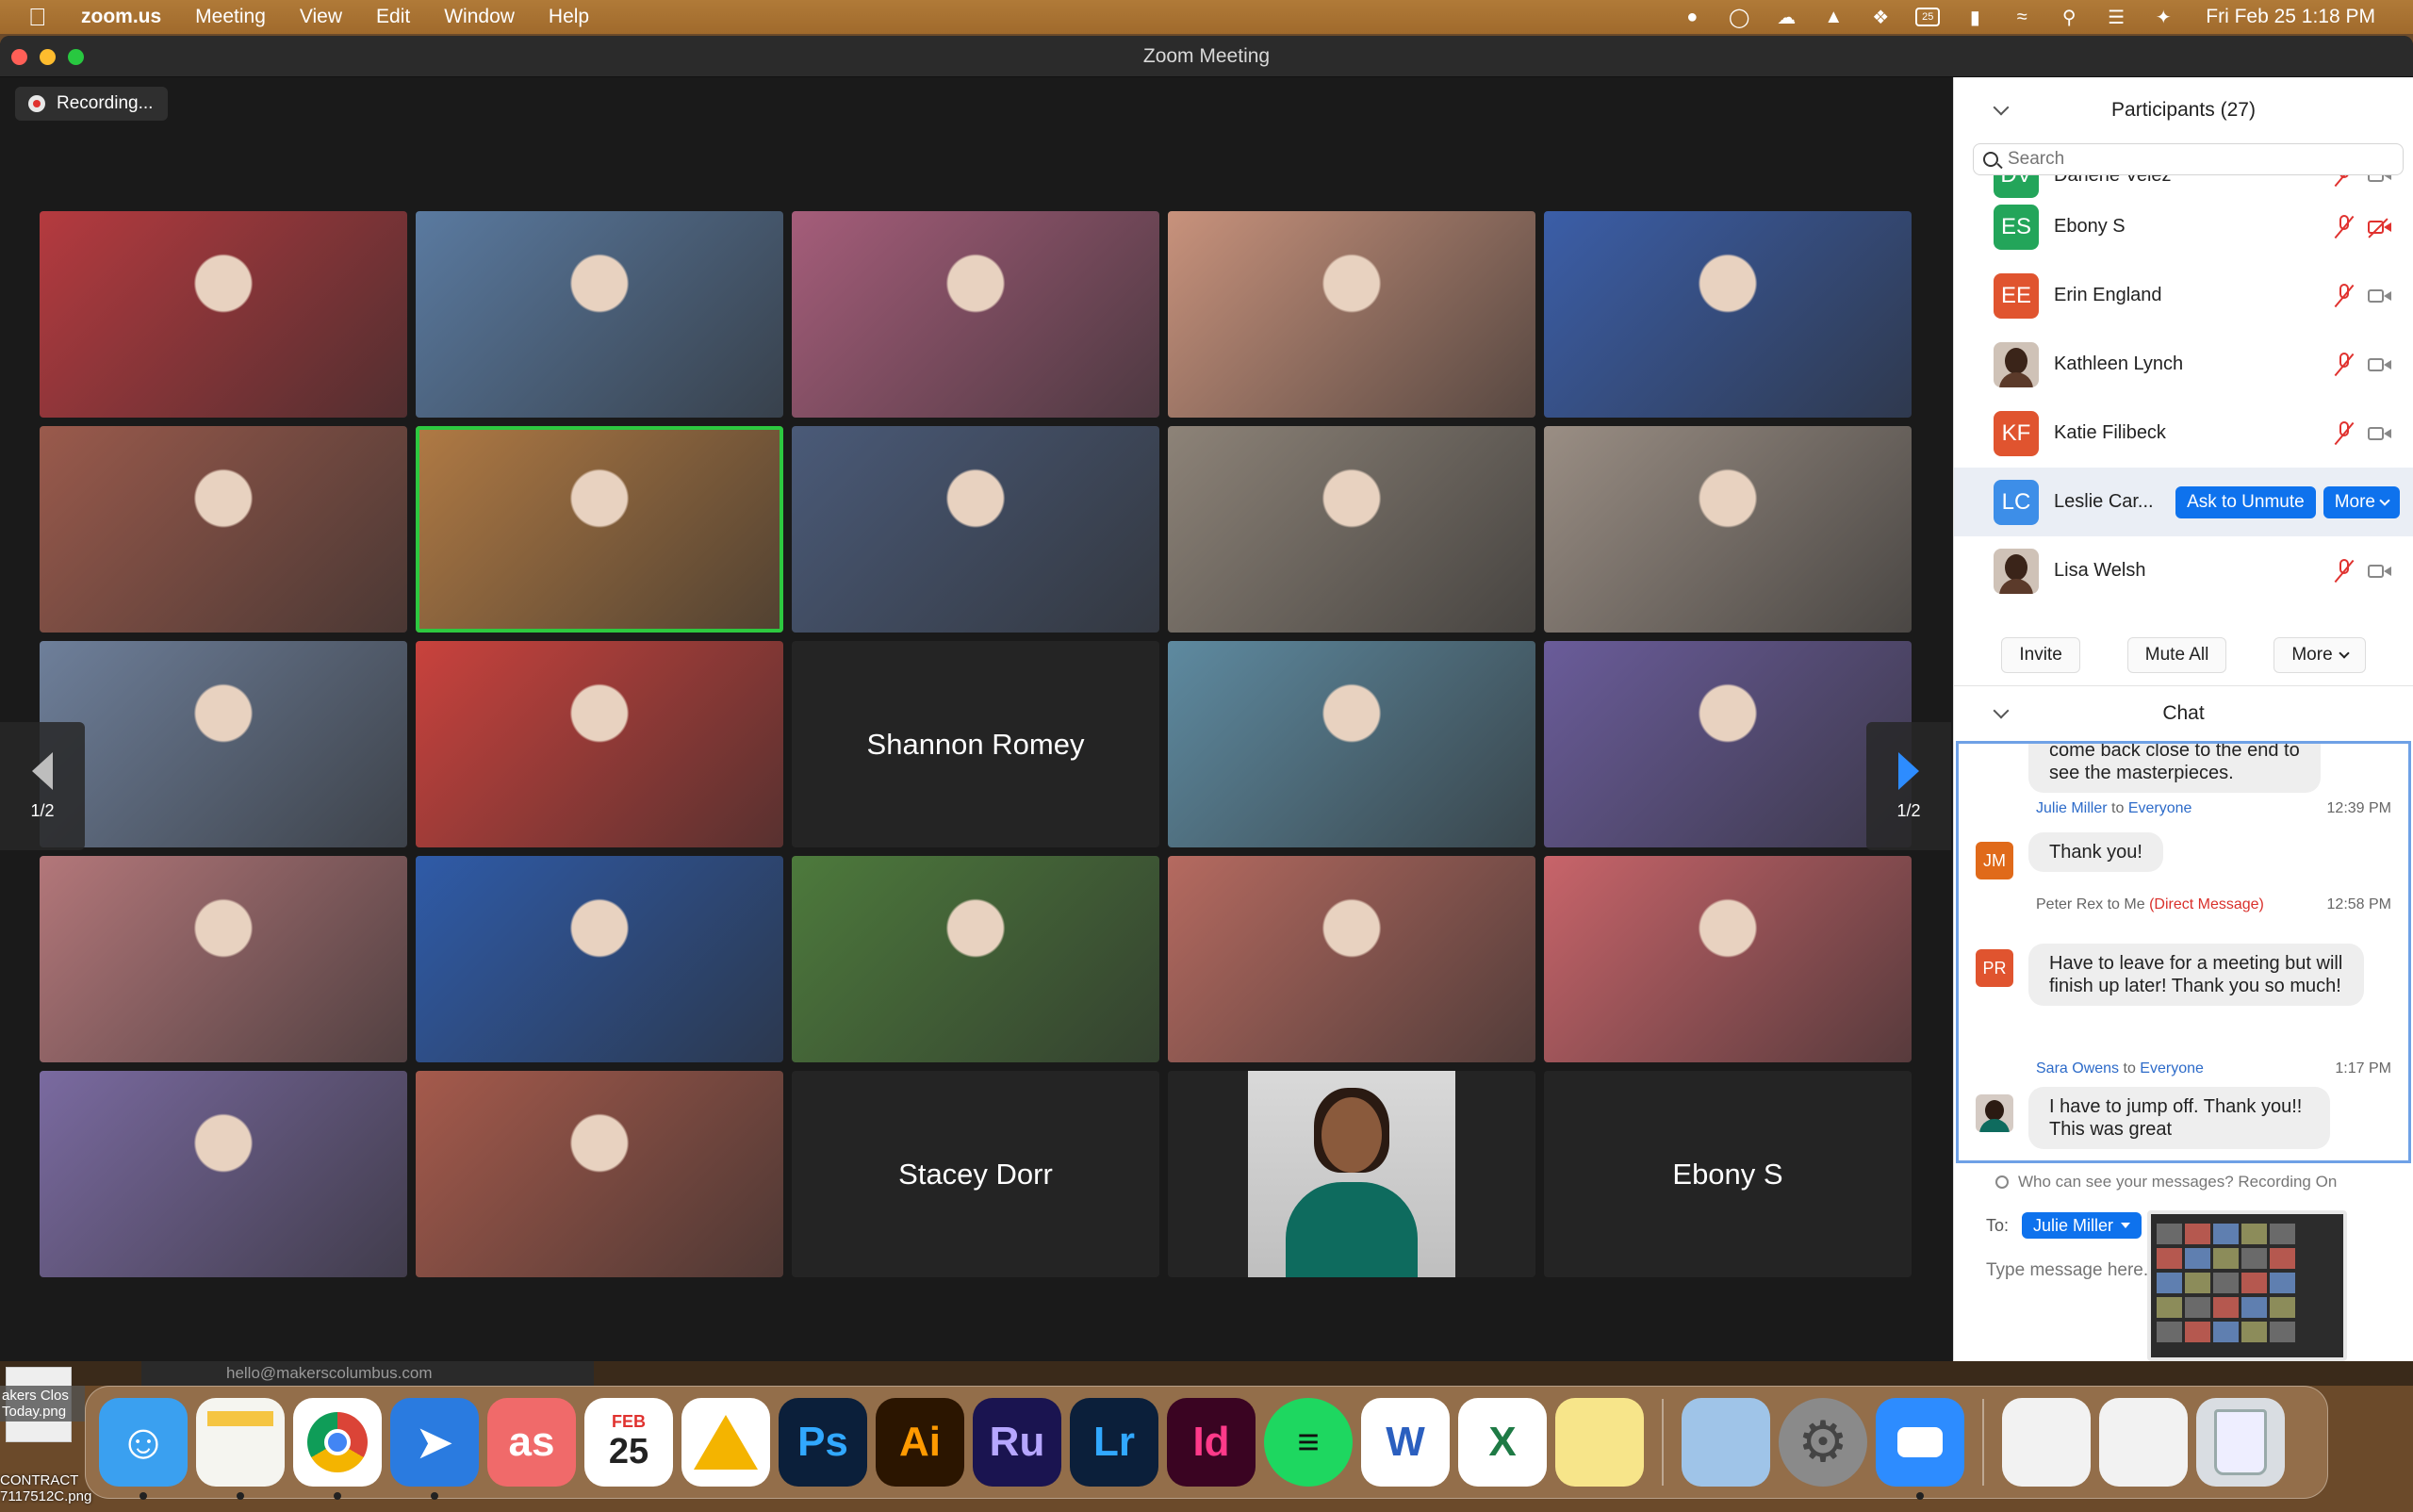  What do you see at coordinates (2241, 1443) in the screenshot?
I see `dock-trash-icon` at bounding box center [2241, 1443].